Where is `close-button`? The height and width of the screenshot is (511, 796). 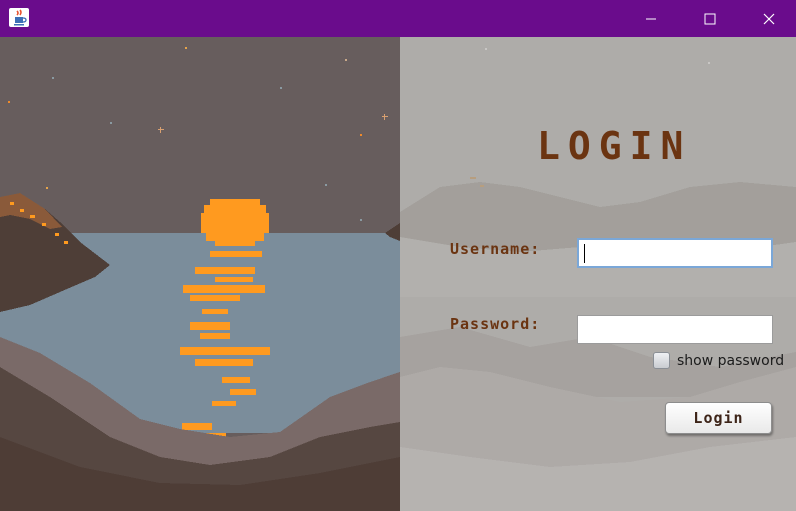 close-button is located at coordinates (769, 18).